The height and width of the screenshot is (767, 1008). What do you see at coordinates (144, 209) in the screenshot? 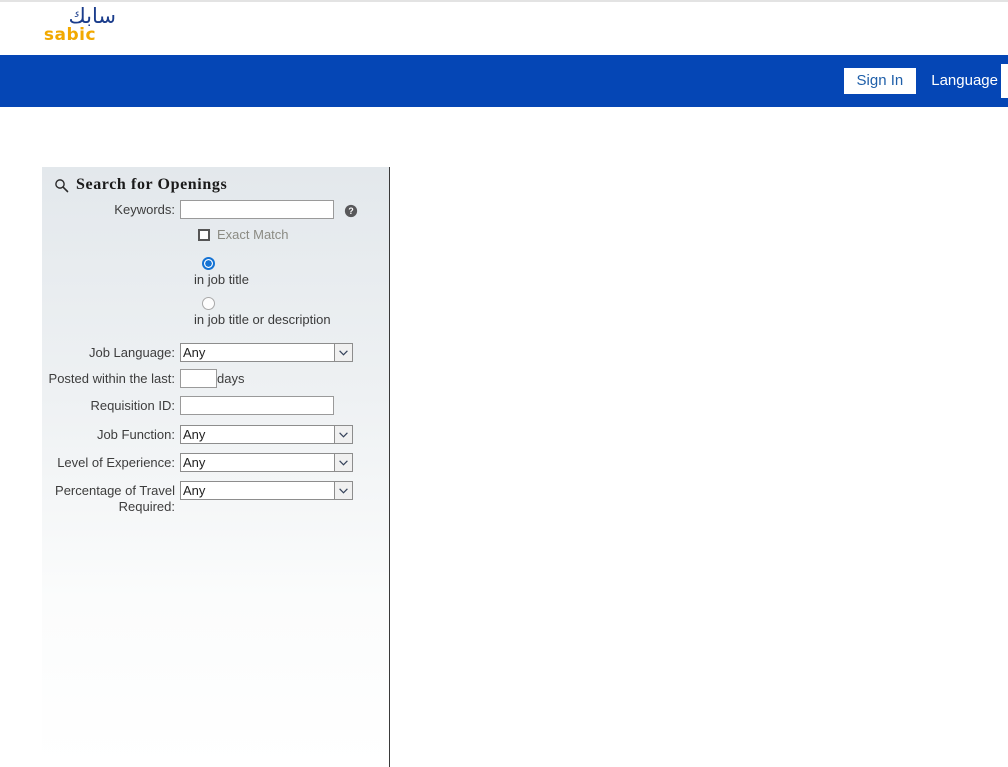
I see `keywords-label: Keywords:` at bounding box center [144, 209].